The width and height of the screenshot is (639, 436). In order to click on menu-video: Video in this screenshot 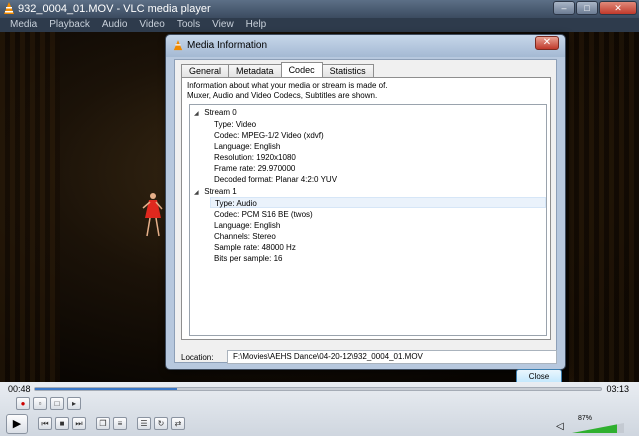, I will do `click(151, 25)`.